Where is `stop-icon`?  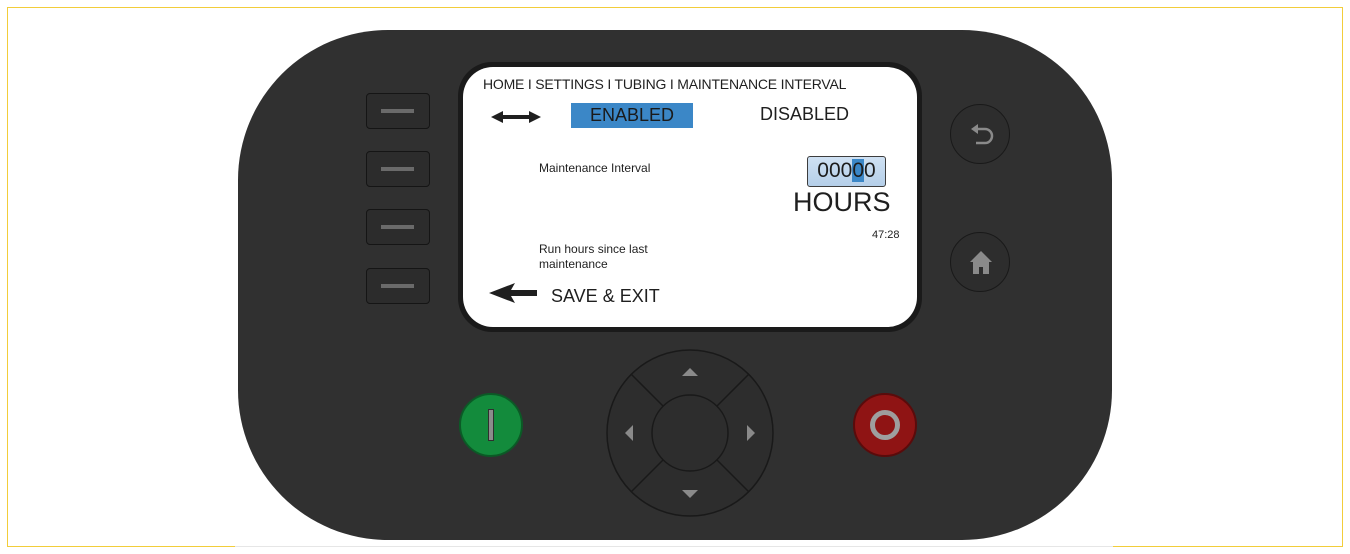 stop-icon is located at coordinates (885, 425).